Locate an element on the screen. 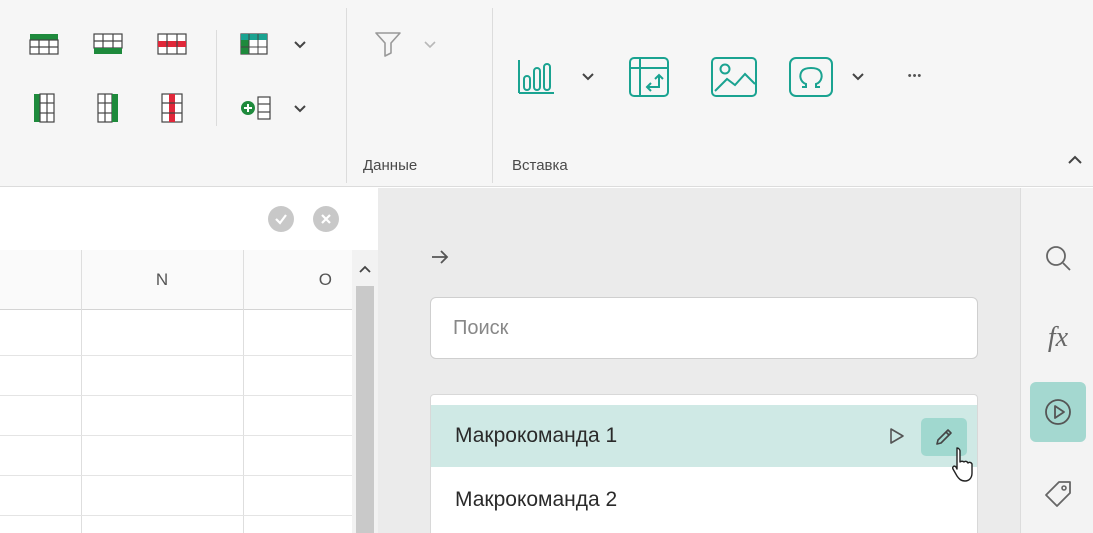 Image resolution: width=1093 pixels, height=533 pixels. bar-chart-icon is located at coordinates (536, 77).